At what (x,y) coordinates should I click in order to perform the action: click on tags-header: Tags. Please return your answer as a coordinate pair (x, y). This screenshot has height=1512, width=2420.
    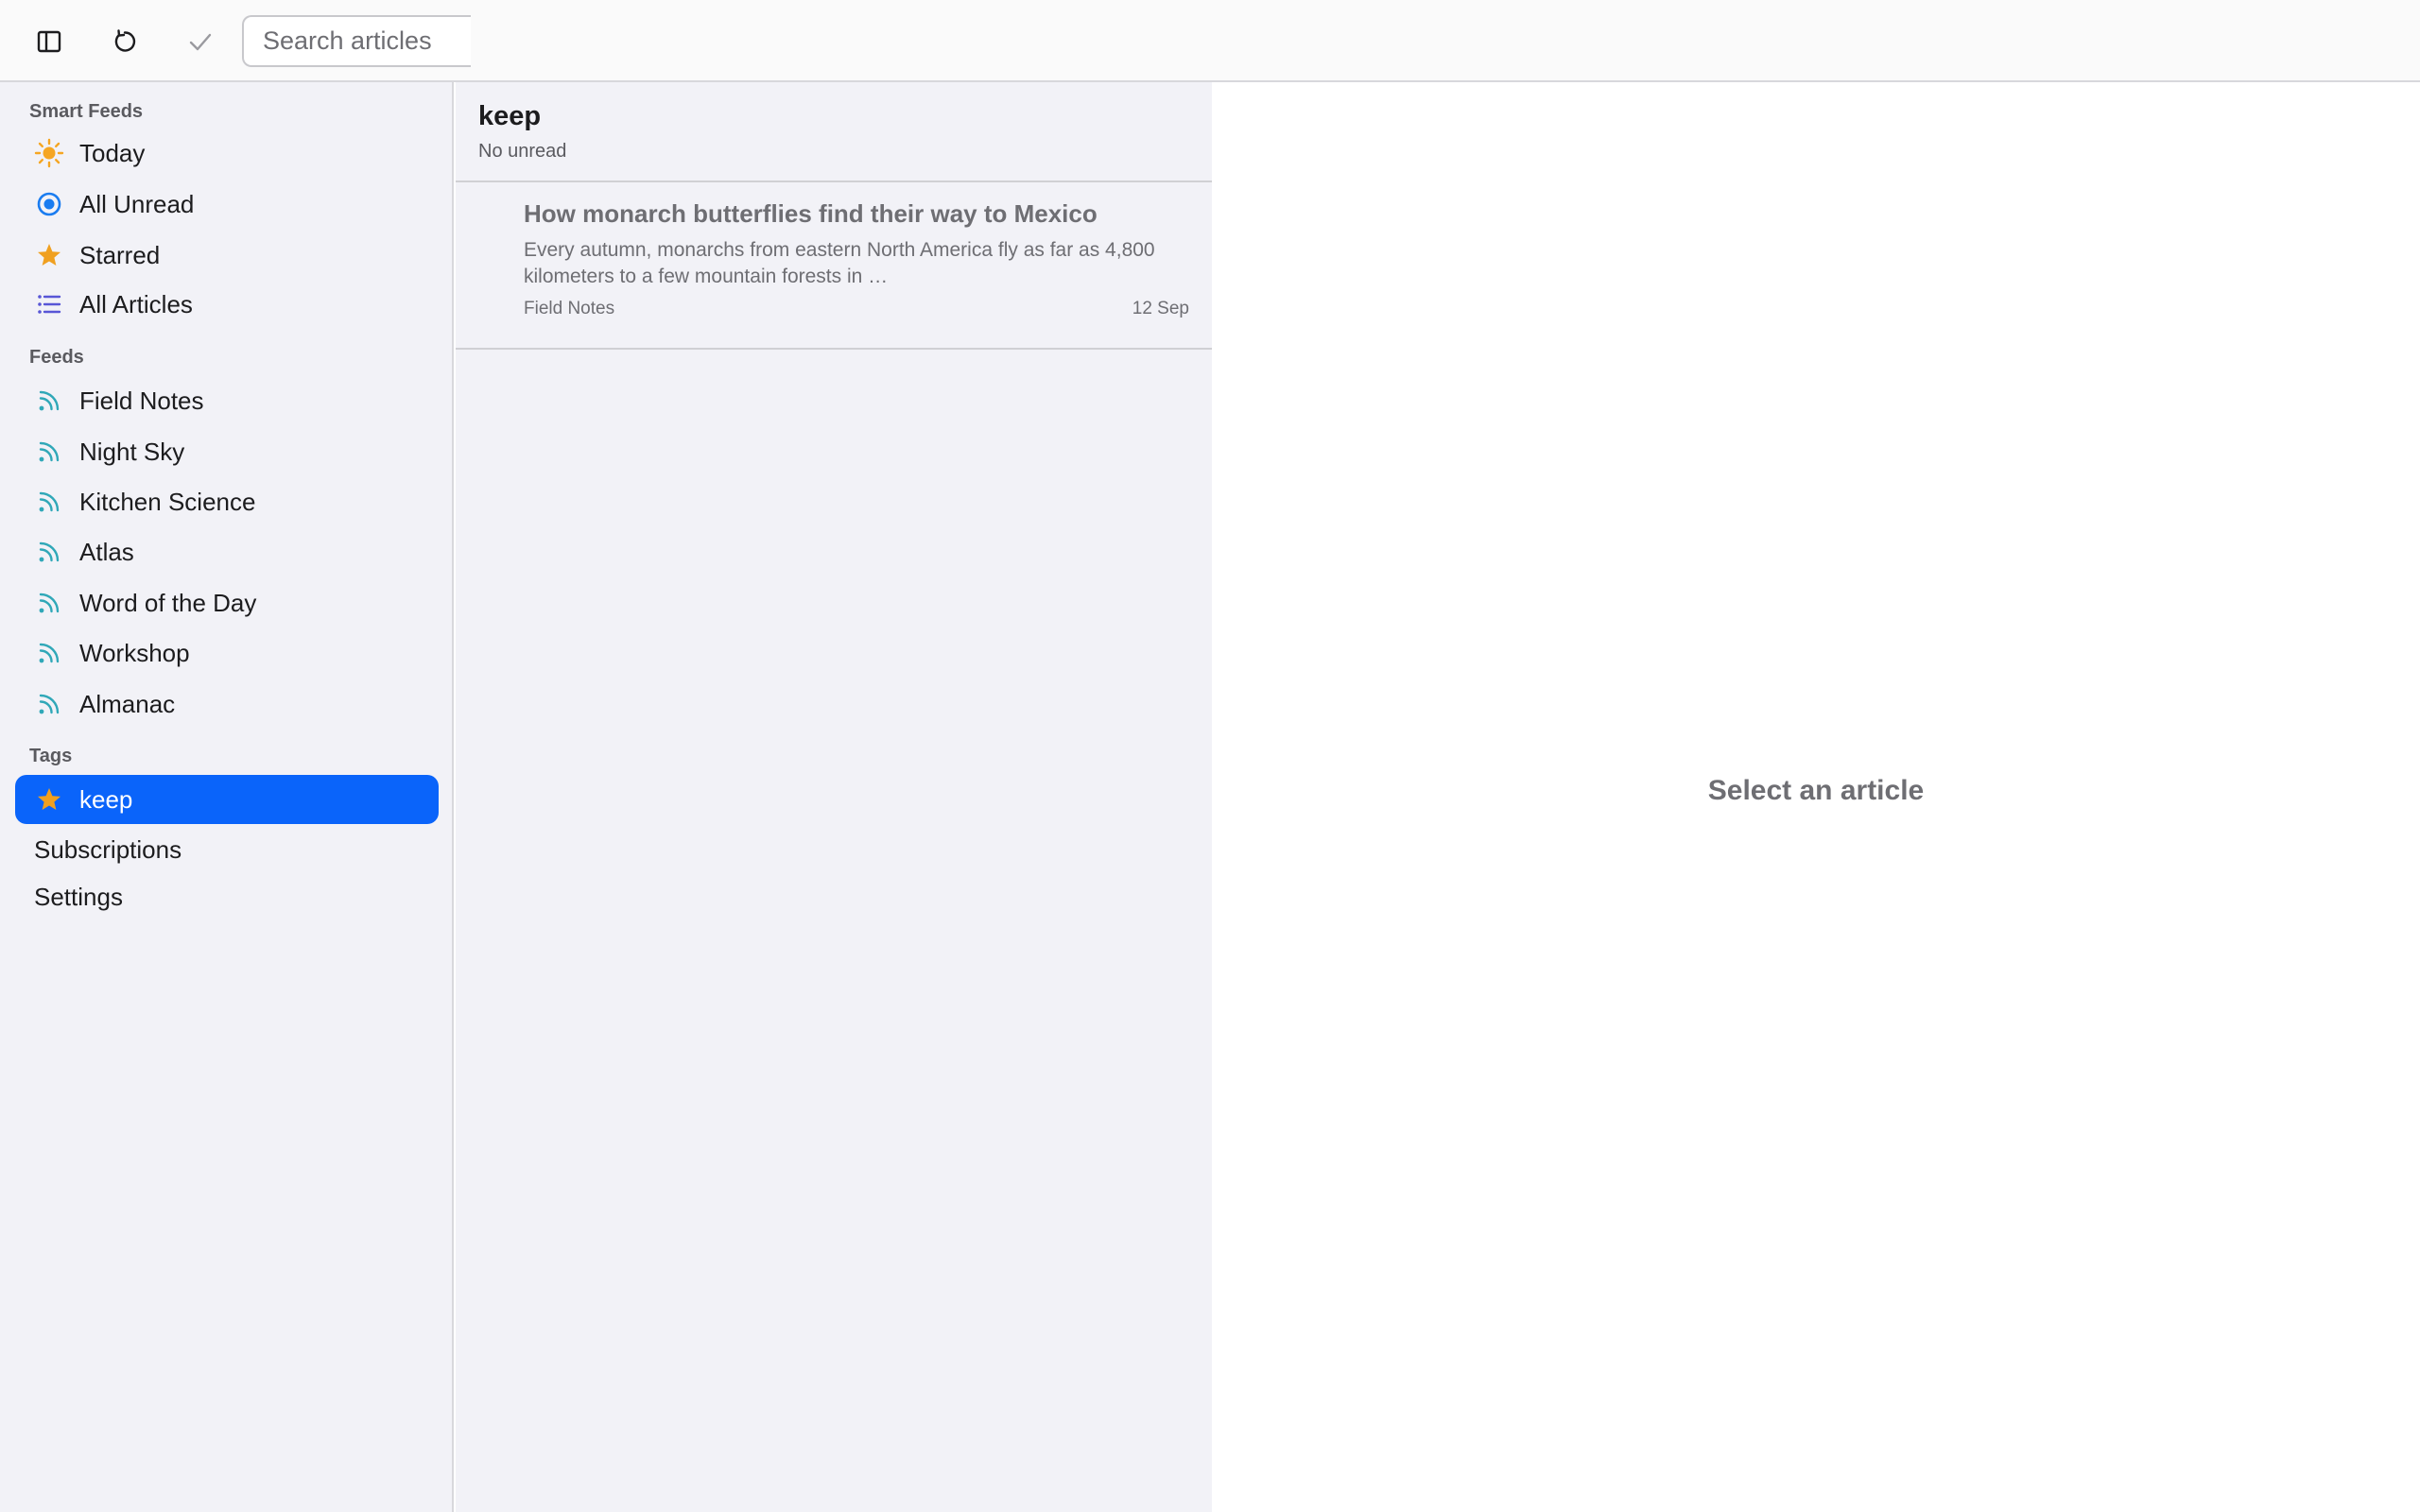
    Looking at the image, I should click on (51, 756).